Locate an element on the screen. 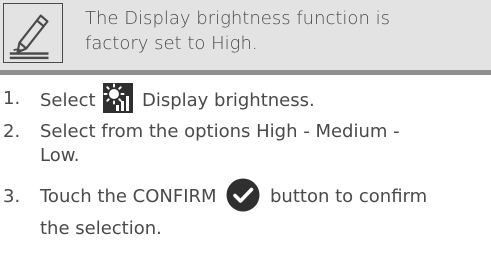  display-brightness-icon is located at coordinates (118, 98).